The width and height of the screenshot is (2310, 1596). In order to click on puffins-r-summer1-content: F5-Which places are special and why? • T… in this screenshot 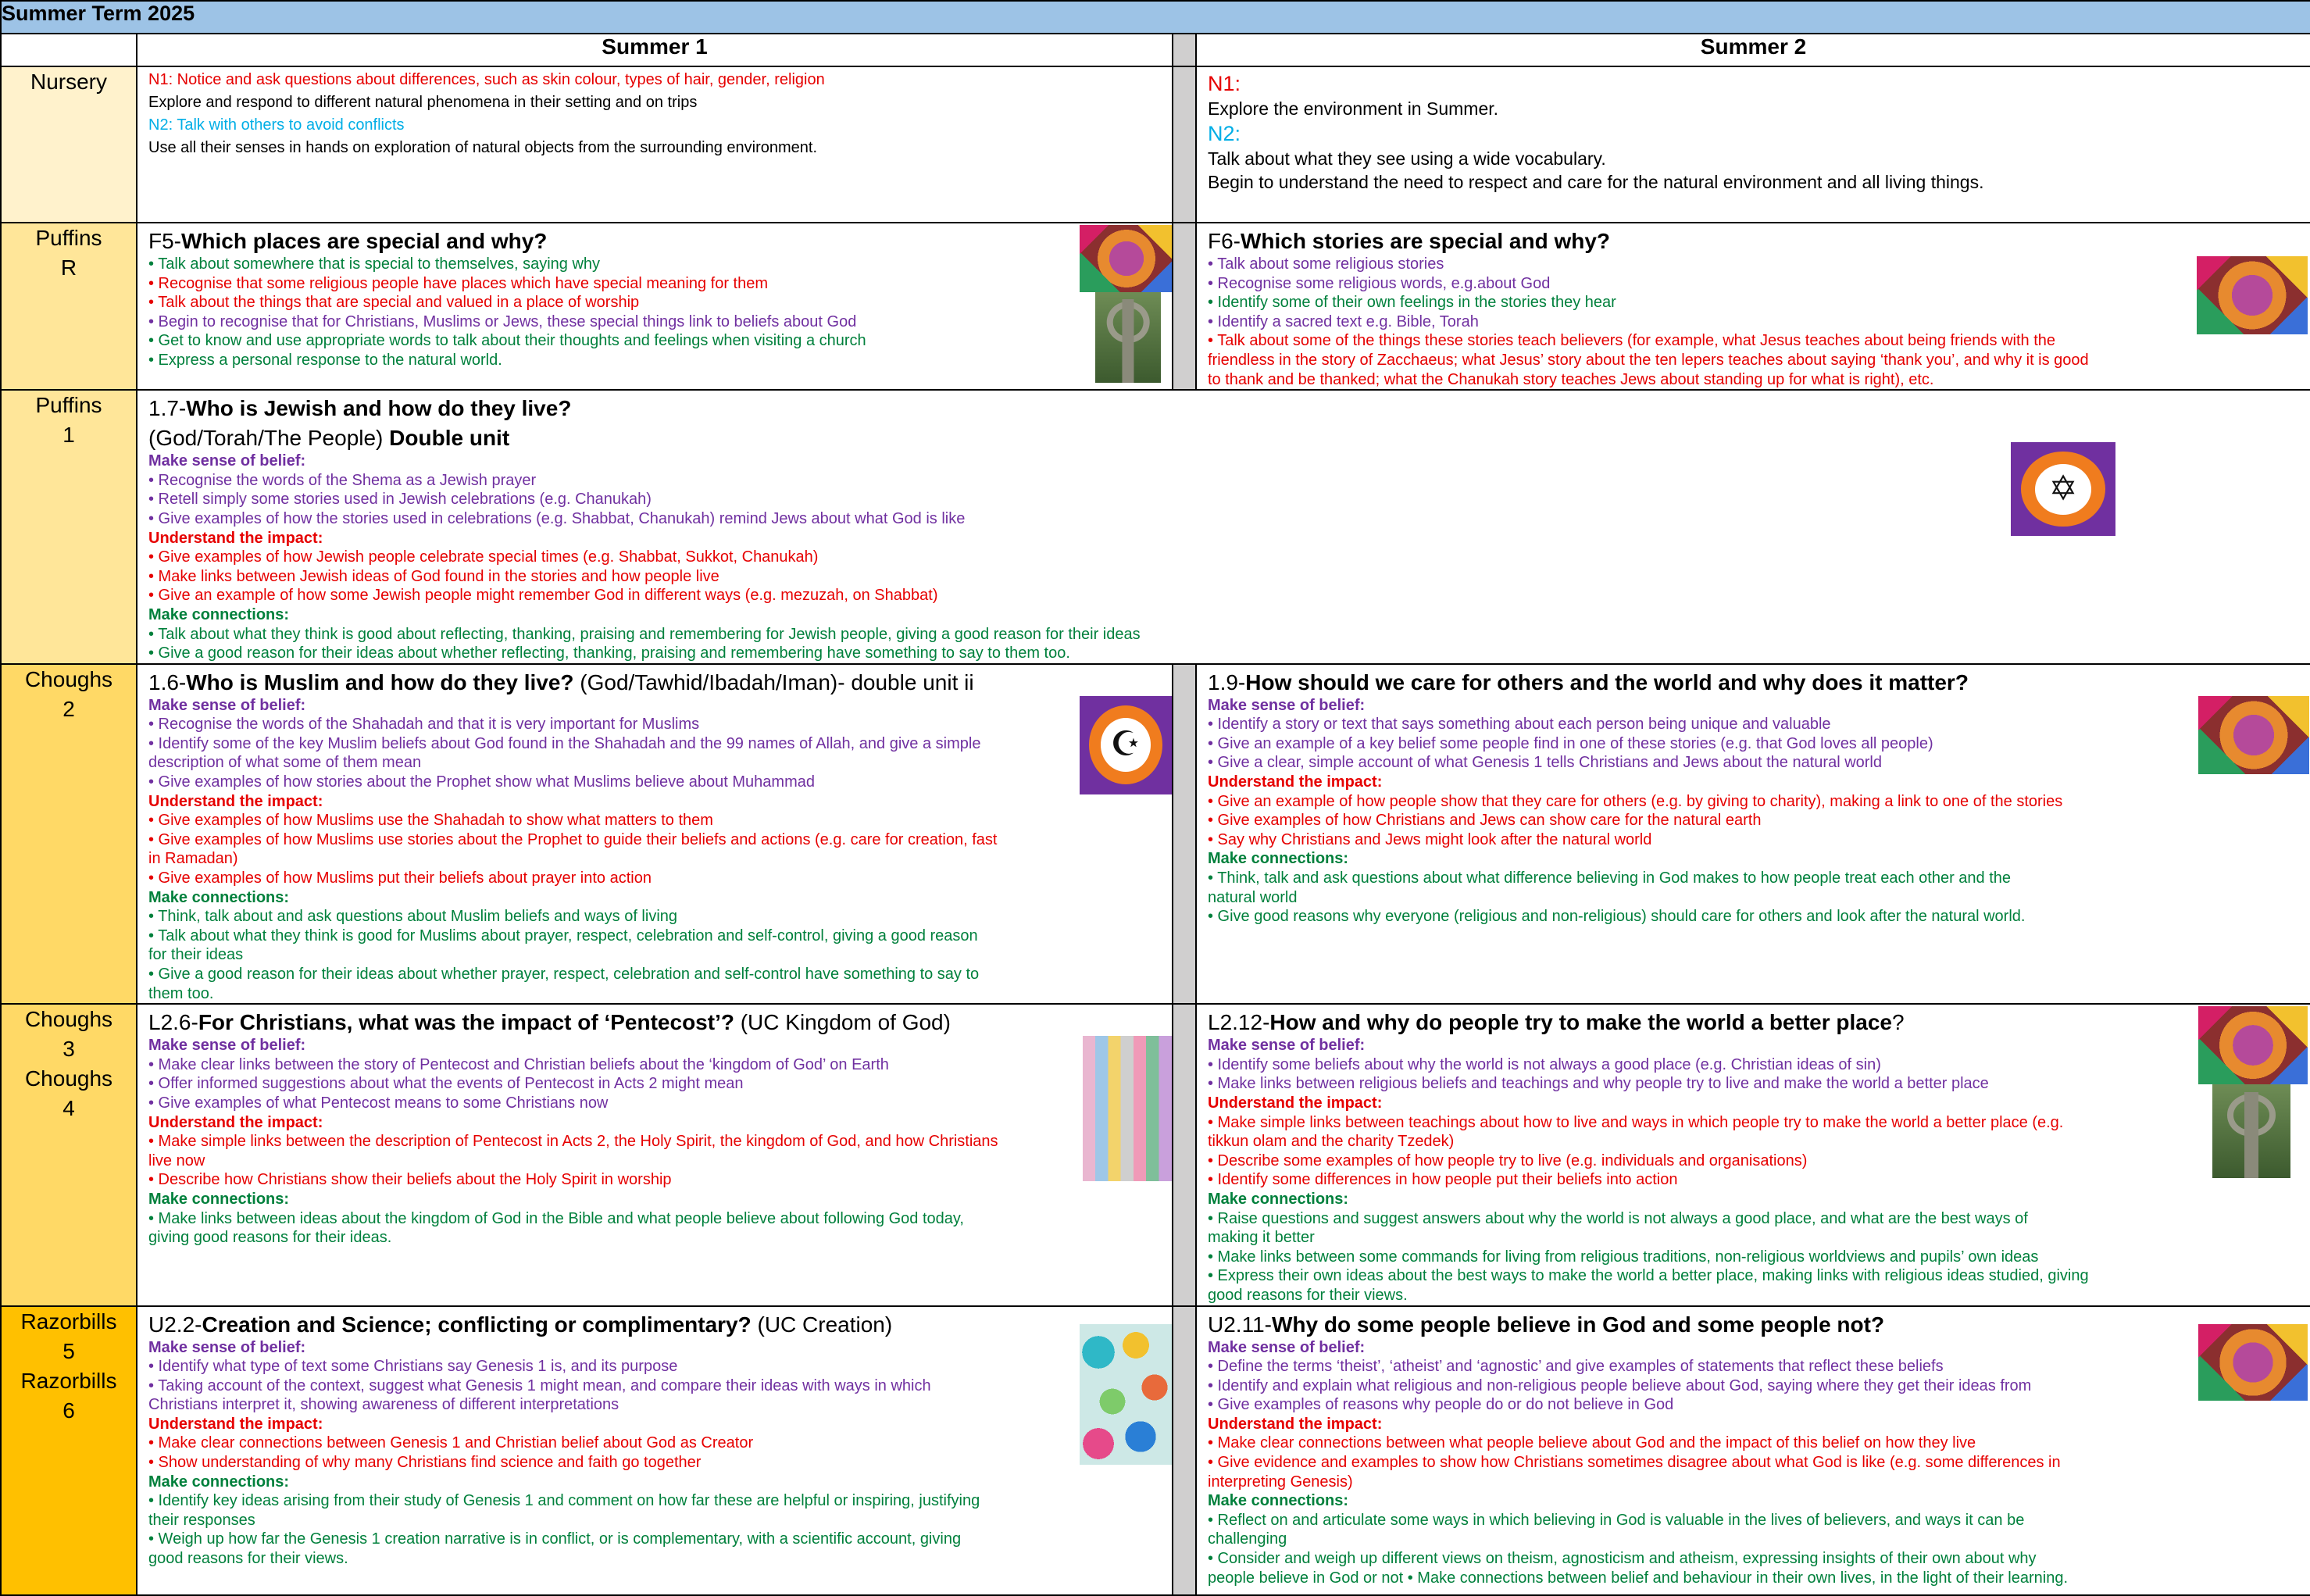, I will do `click(654, 303)`.